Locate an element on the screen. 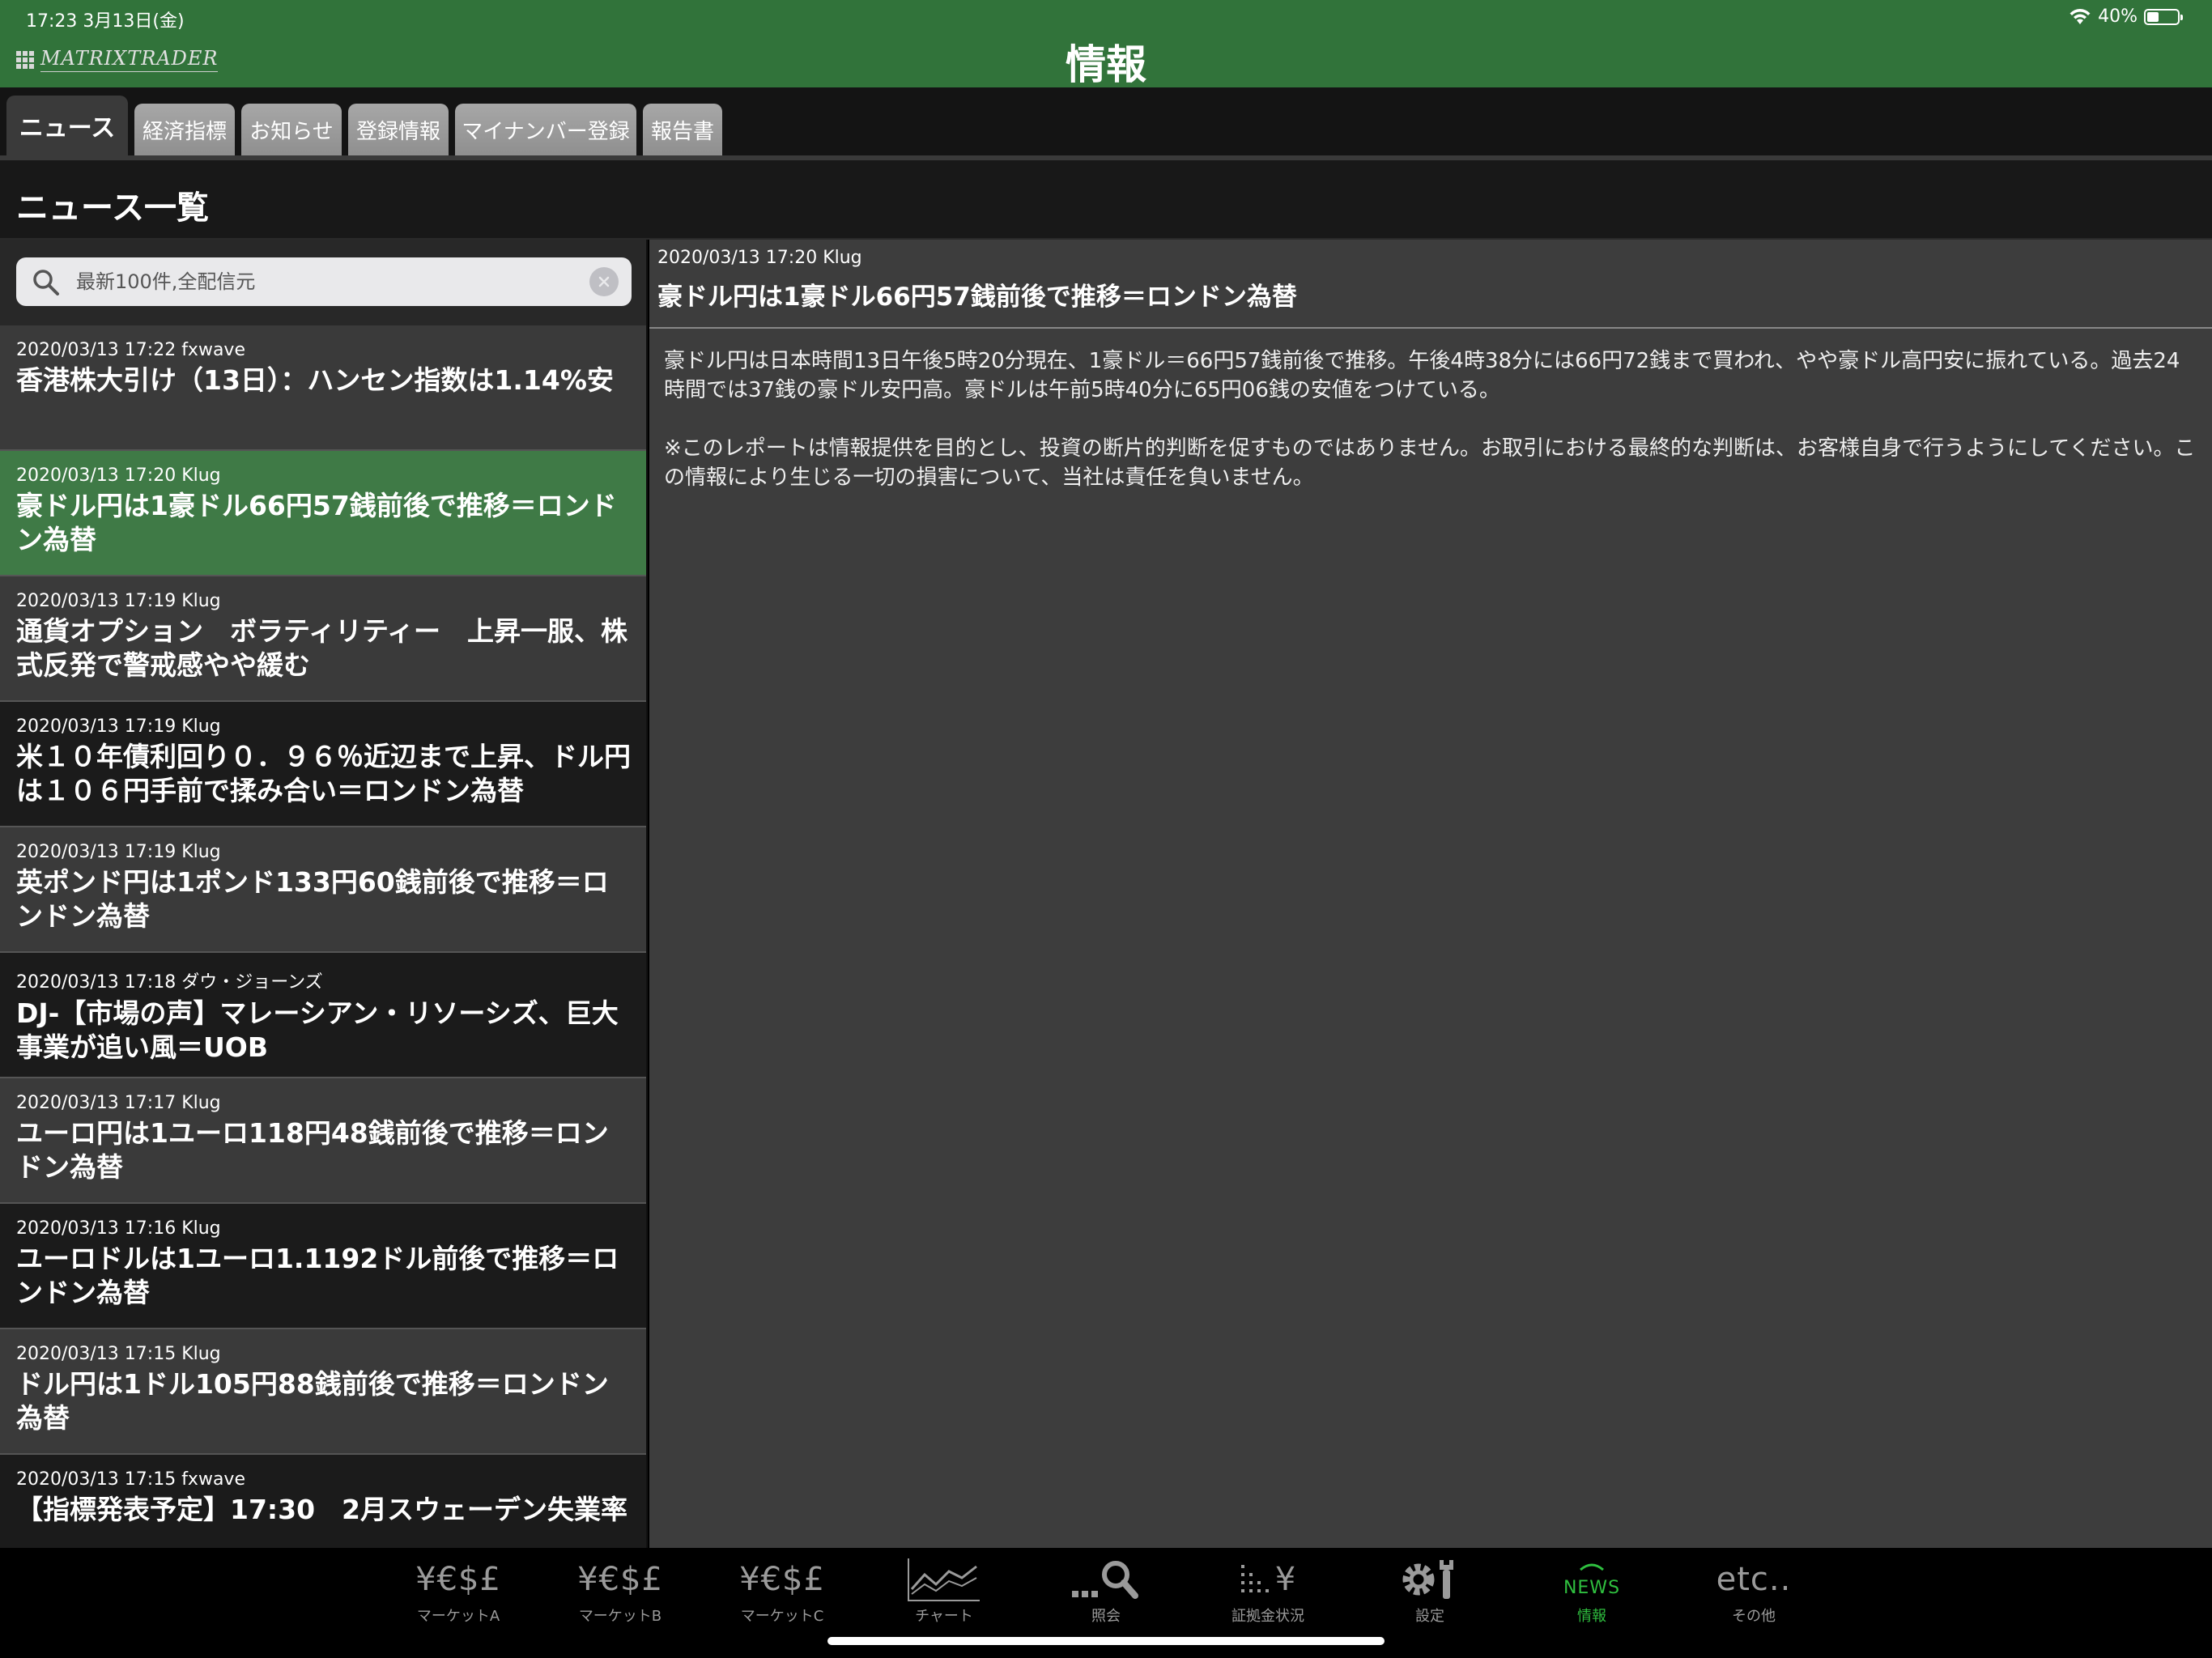 The width and height of the screenshot is (2212, 1658). bottom-tab-market-b: ¥€$£ マーケットB is located at coordinates (620, 1594).